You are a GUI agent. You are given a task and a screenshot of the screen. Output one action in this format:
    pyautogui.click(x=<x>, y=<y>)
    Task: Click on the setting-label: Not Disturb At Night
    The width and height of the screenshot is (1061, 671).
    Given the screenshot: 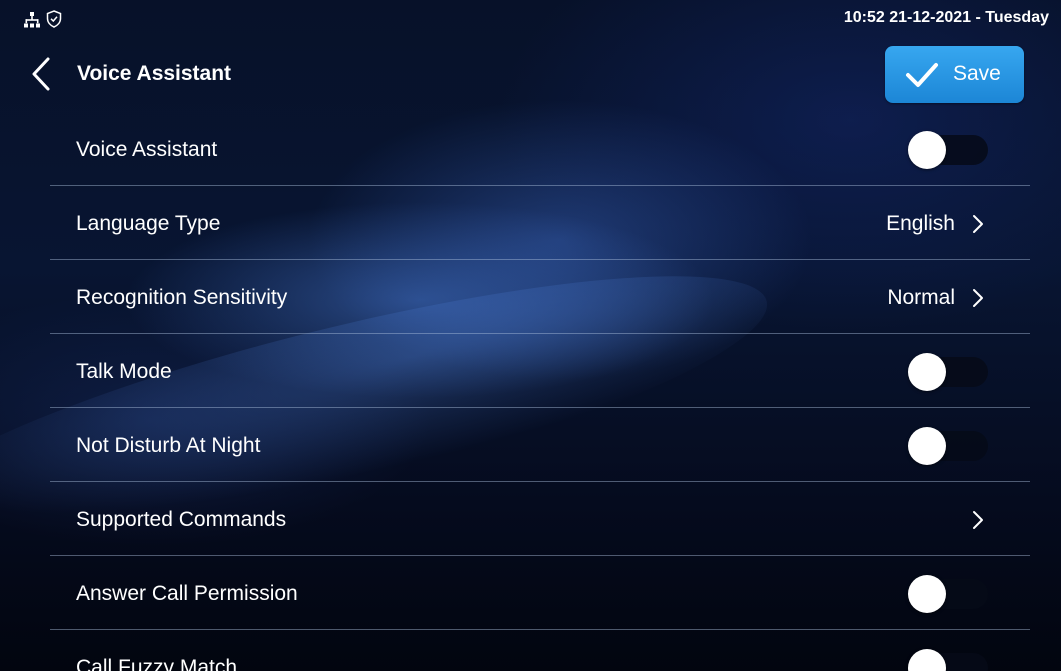 What is the action you would take?
    pyautogui.click(x=168, y=445)
    